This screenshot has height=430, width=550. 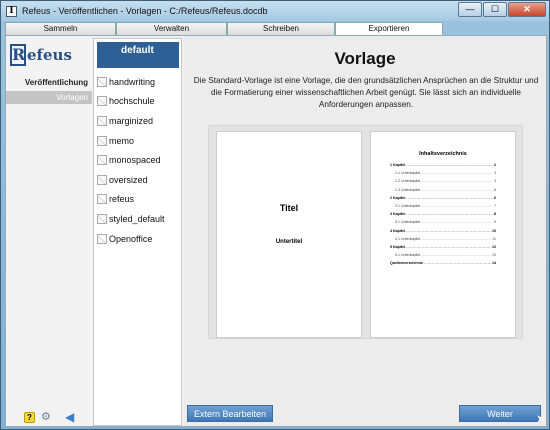 I want to click on toc-label: 1.2 Unterkapitel, so click(x=408, y=181).